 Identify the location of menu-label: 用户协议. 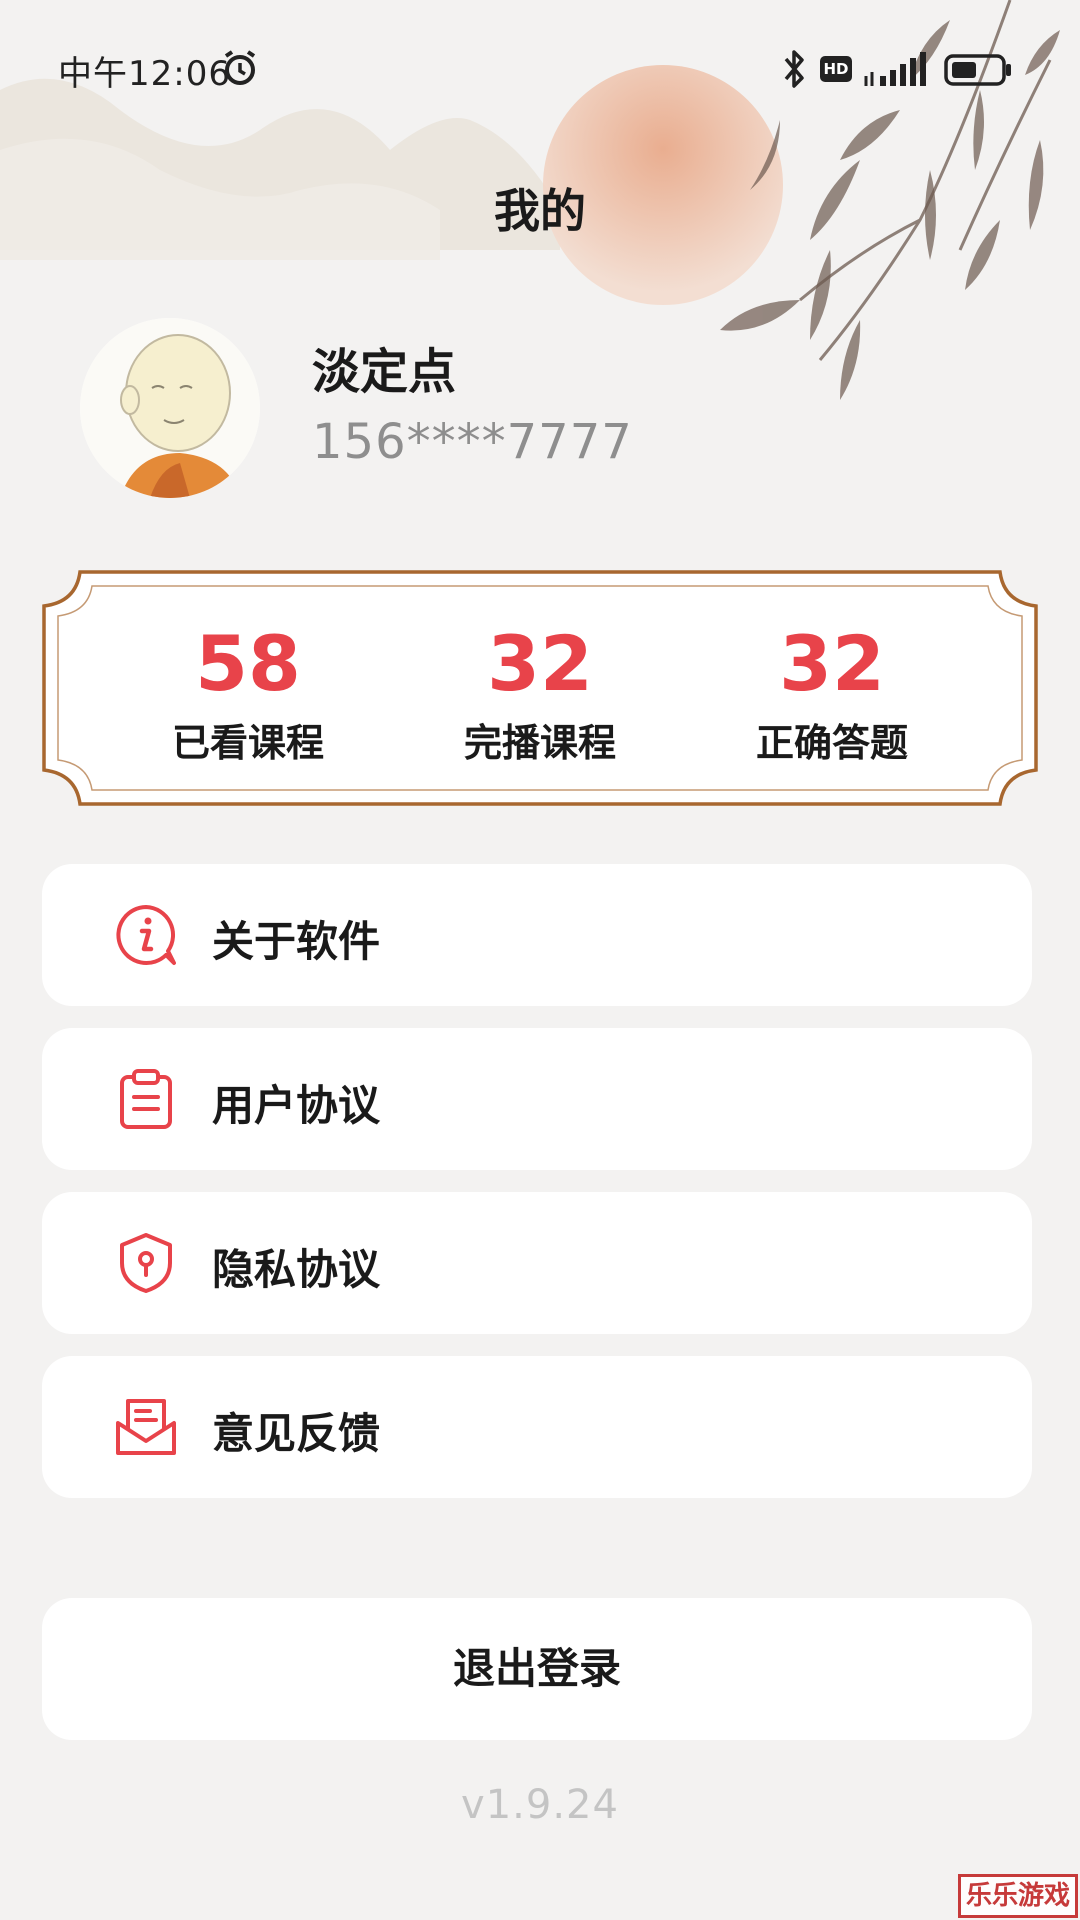
(296, 1105).